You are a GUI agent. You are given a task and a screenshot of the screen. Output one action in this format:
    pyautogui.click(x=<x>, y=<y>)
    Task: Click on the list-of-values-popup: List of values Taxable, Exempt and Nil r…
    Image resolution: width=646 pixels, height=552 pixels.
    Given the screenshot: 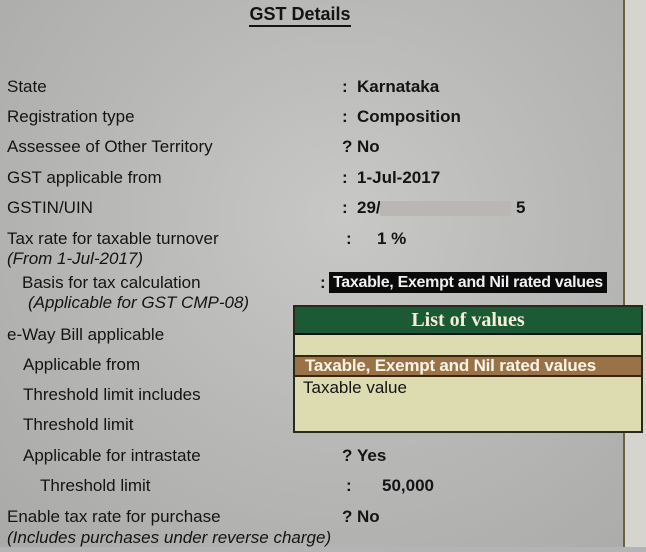 What is the action you would take?
    pyautogui.click(x=468, y=369)
    